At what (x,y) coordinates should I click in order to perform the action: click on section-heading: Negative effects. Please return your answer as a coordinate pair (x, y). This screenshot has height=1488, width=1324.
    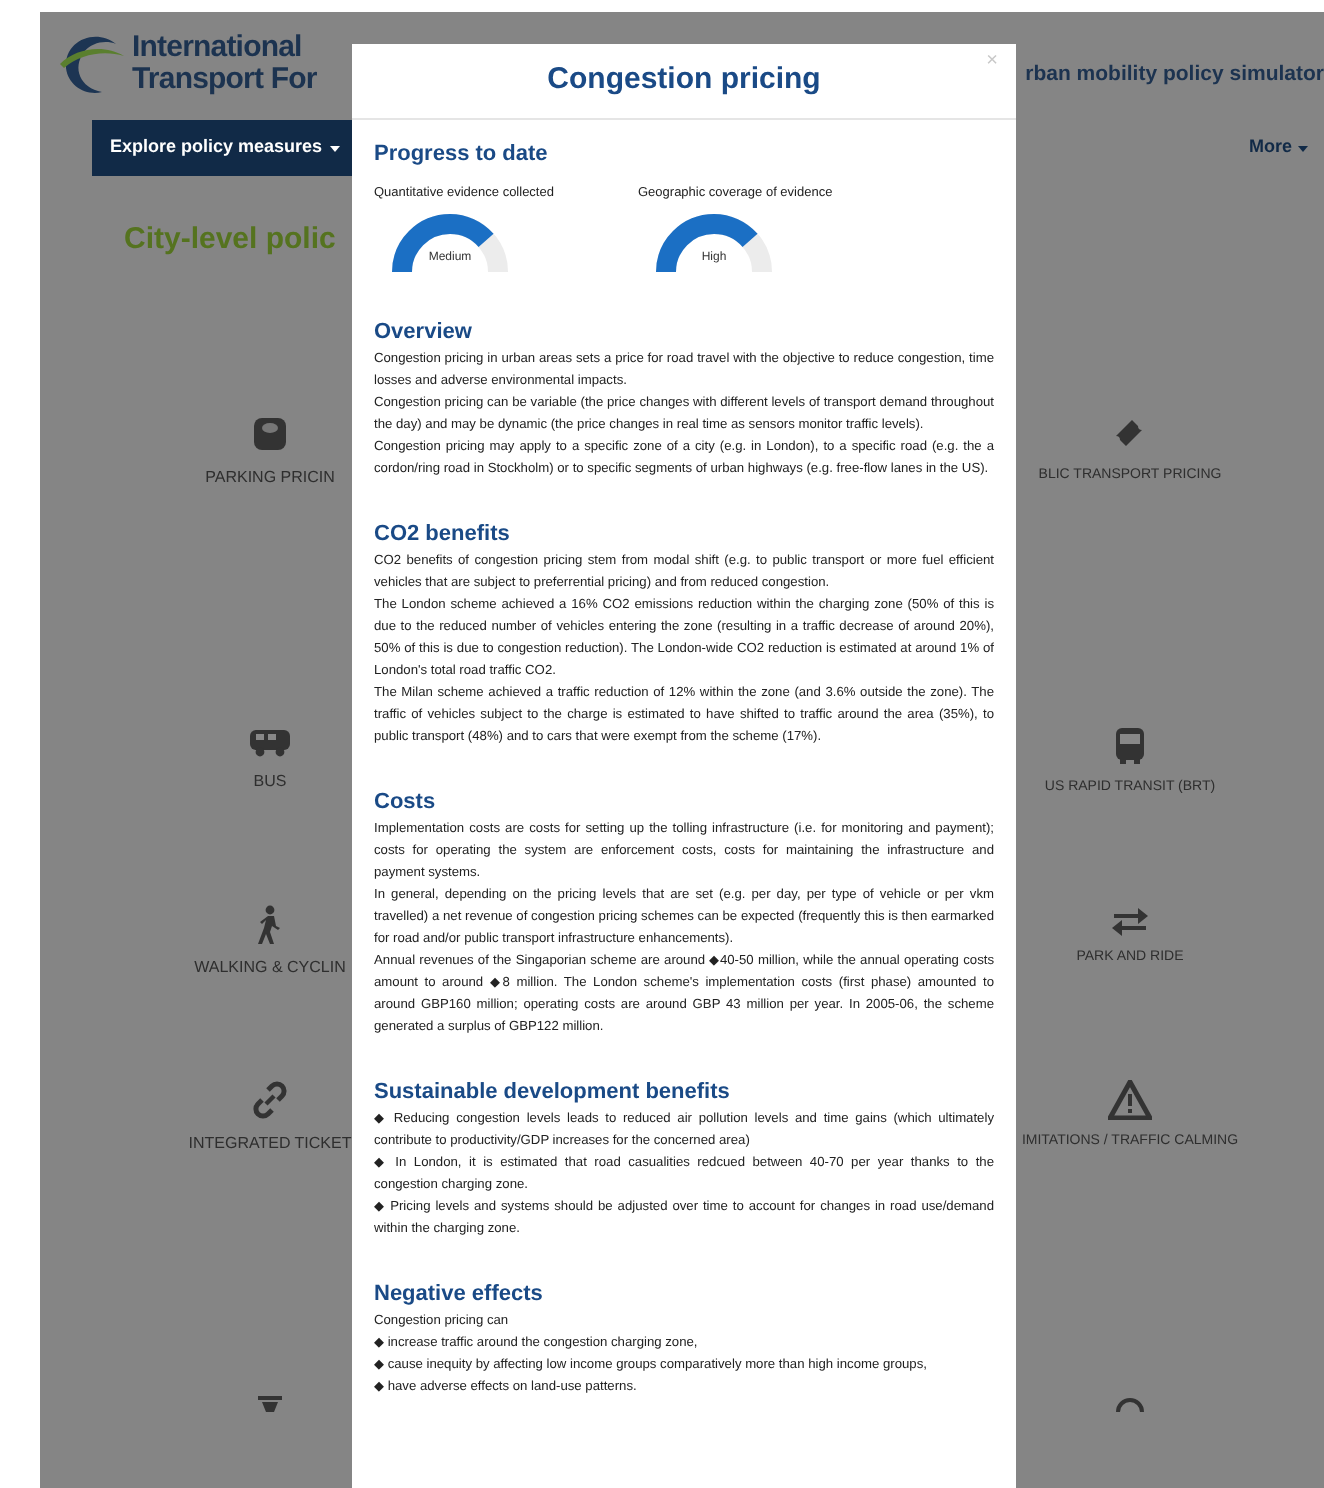
    Looking at the image, I should click on (459, 1293).